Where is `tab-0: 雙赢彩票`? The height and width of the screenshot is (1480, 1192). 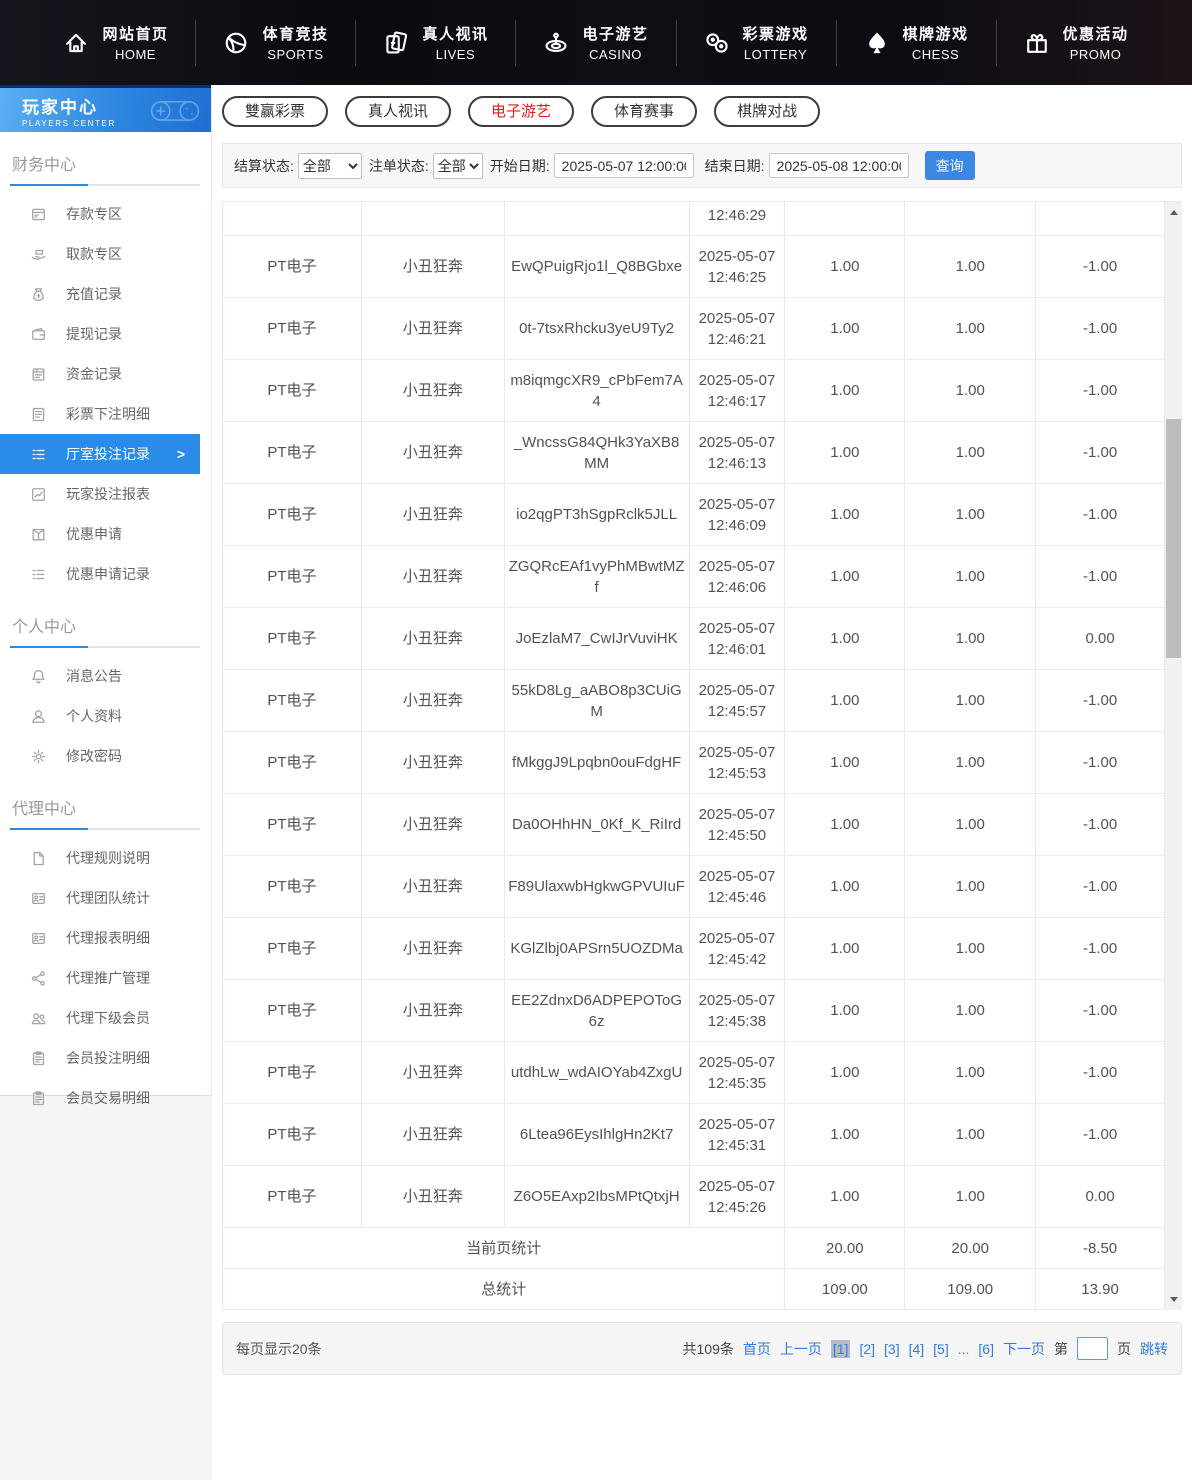
tab-0: 雙赢彩票 is located at coordinates (275, 111).